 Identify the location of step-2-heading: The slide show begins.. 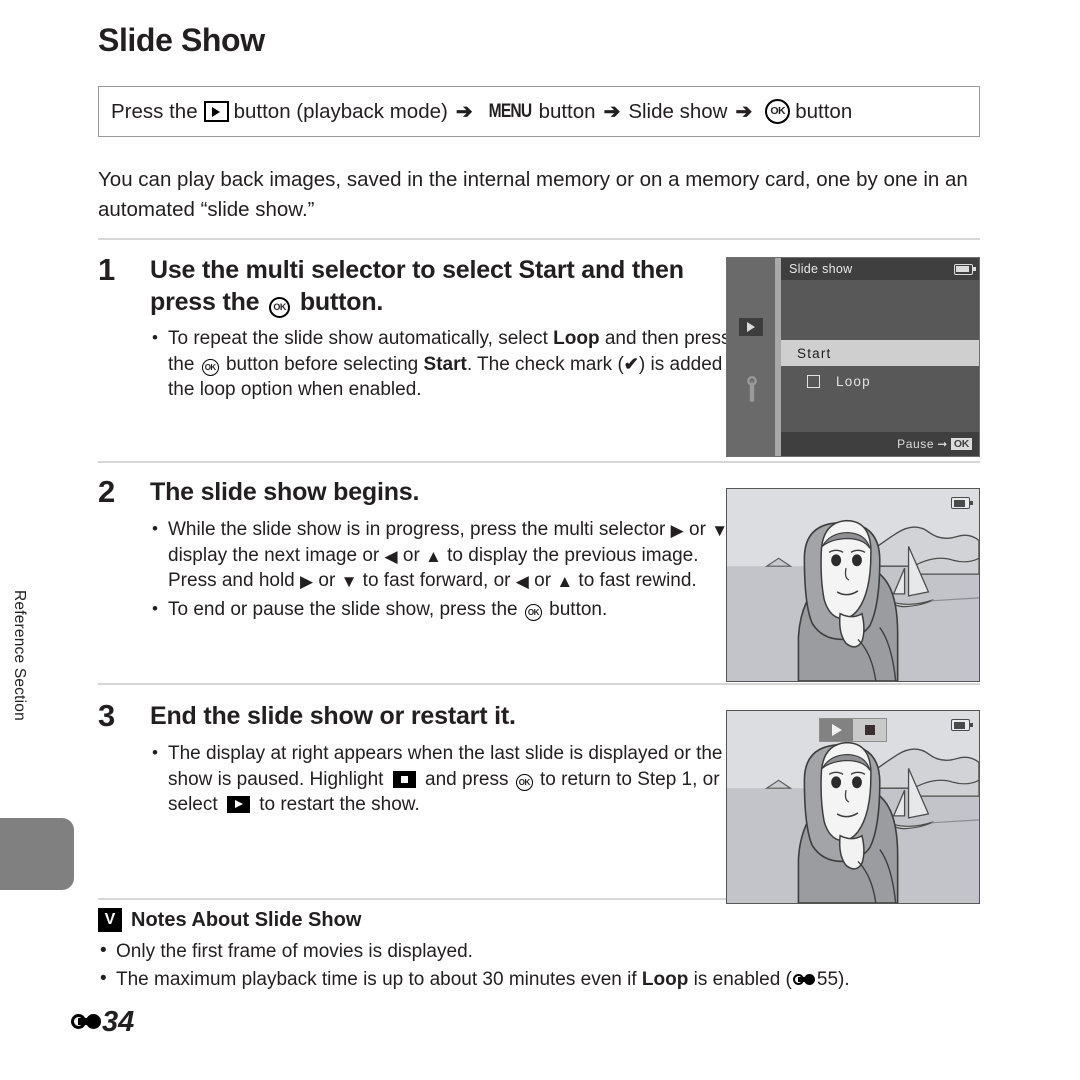
(285, 492).